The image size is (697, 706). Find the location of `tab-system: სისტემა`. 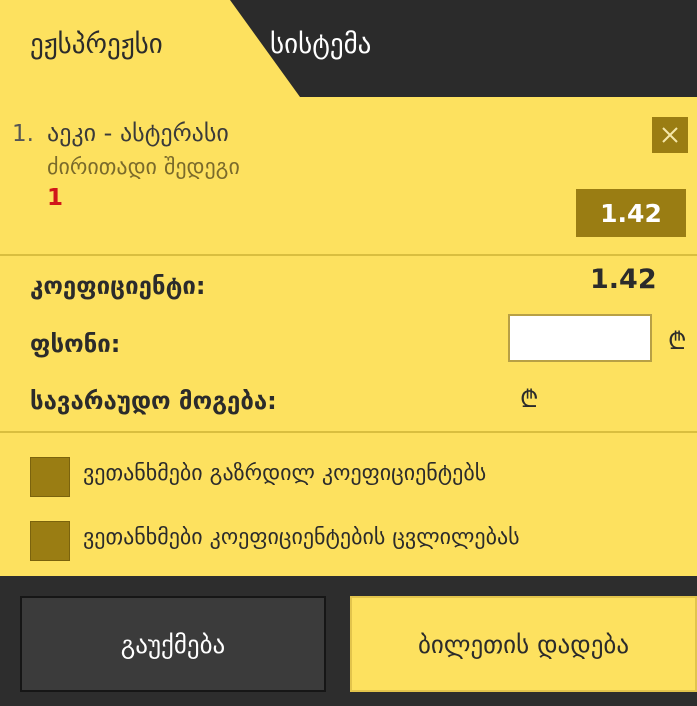

tab-system: სისტემა is located at coordinates (320, 45).